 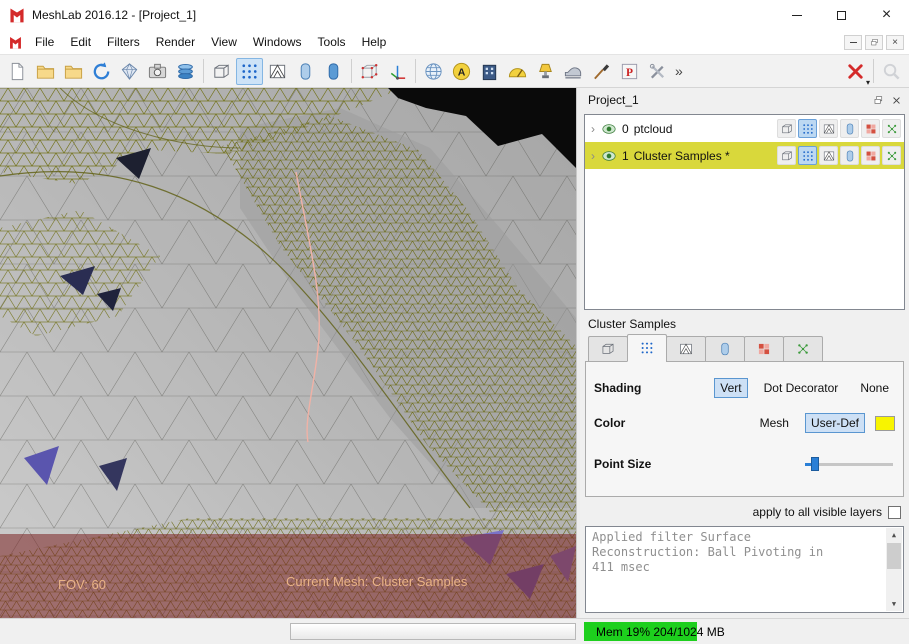 I want to click on delete-mesh-button: ▾, so click(x=856, y=72).